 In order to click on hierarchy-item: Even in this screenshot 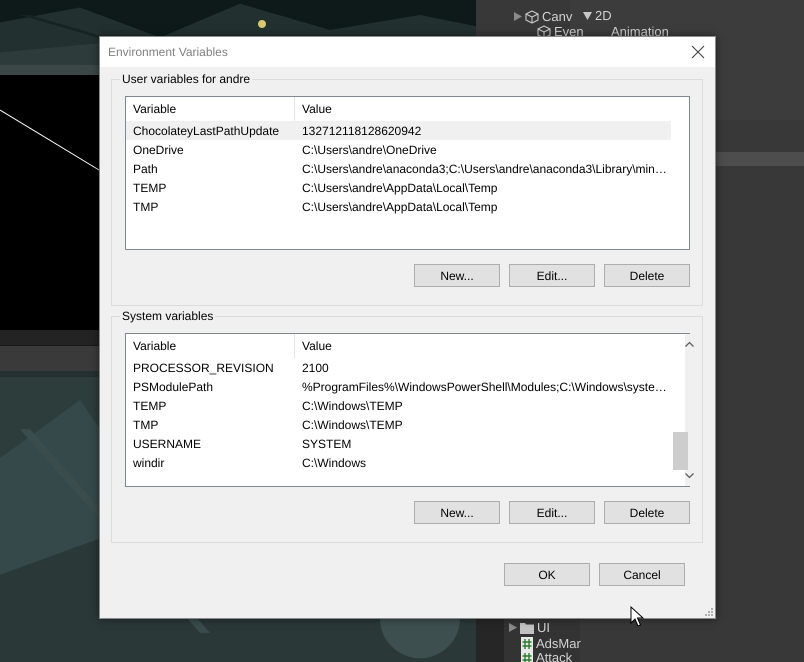, I will do `click(569, 31)`.